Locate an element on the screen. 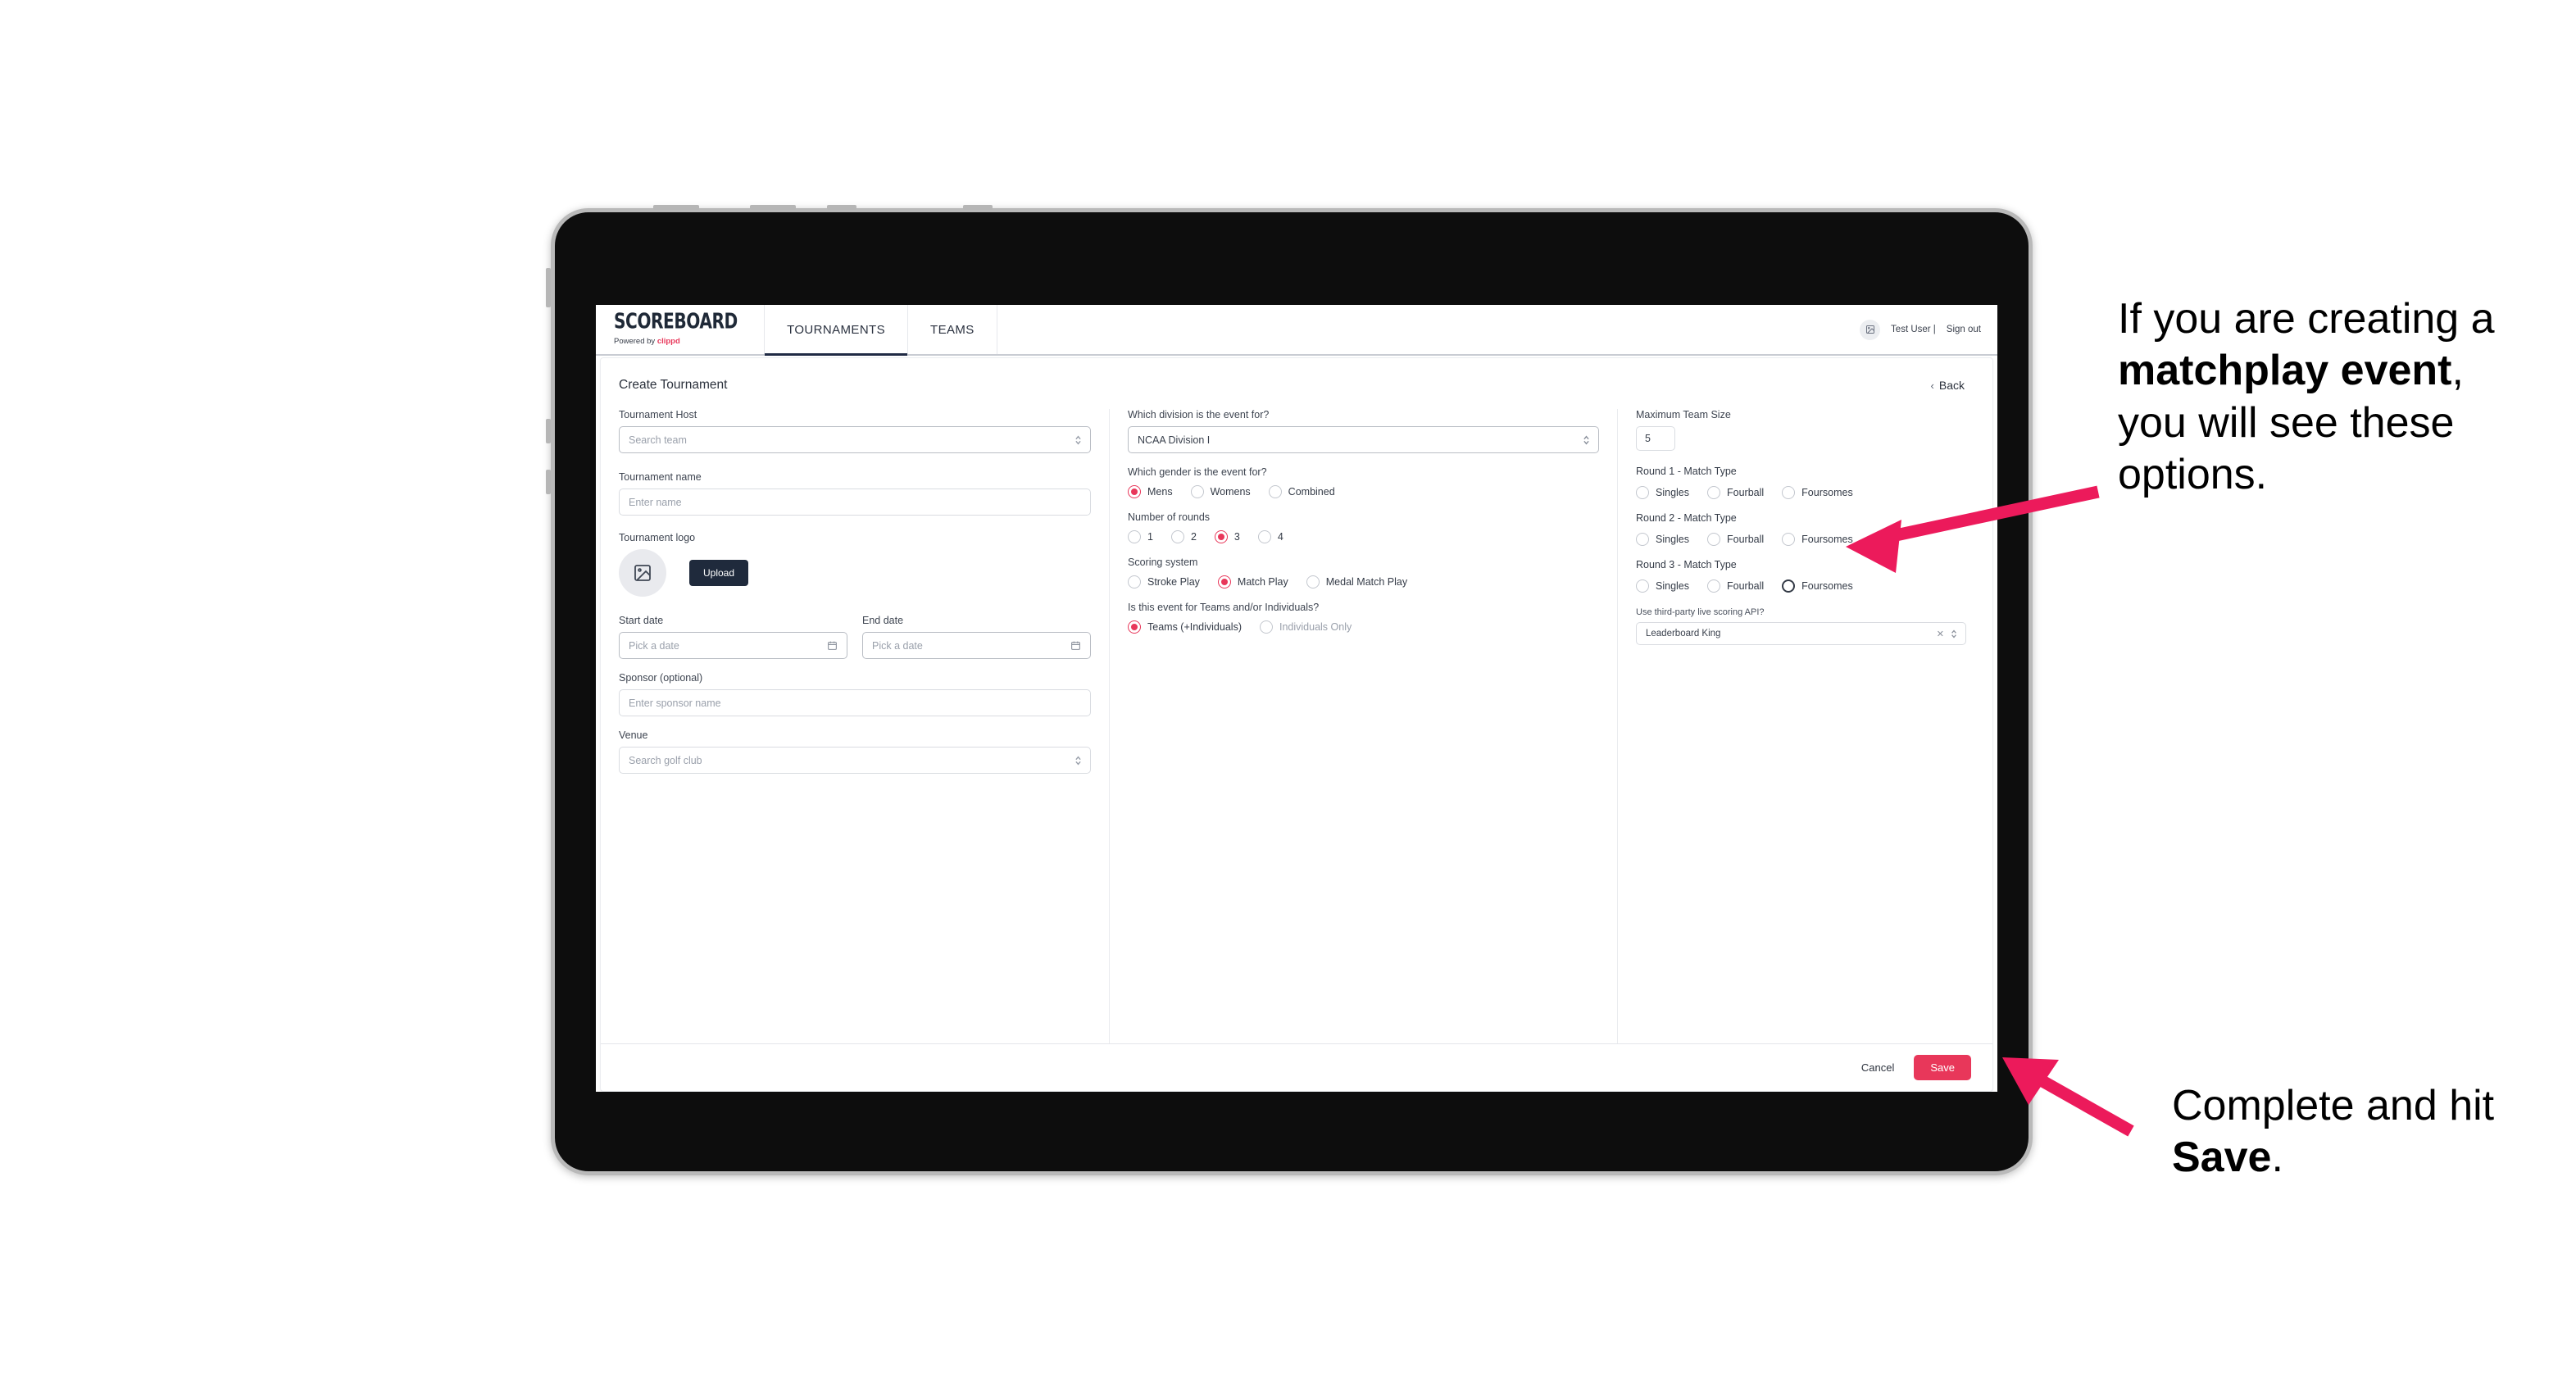 The height and width of the screenshot is (1386, 2576). radio-rounds-3: 3 is located at coordinates (1227, 536).